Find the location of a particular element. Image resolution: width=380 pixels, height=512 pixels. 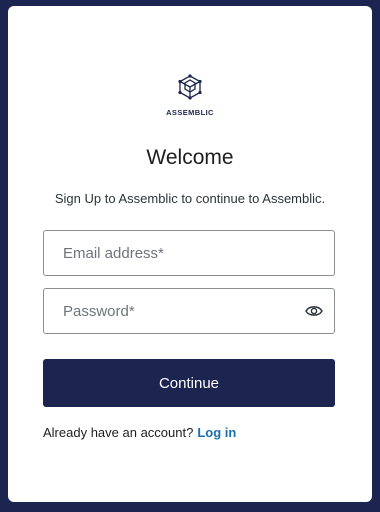

password-field is located at coordinates (168, 311).